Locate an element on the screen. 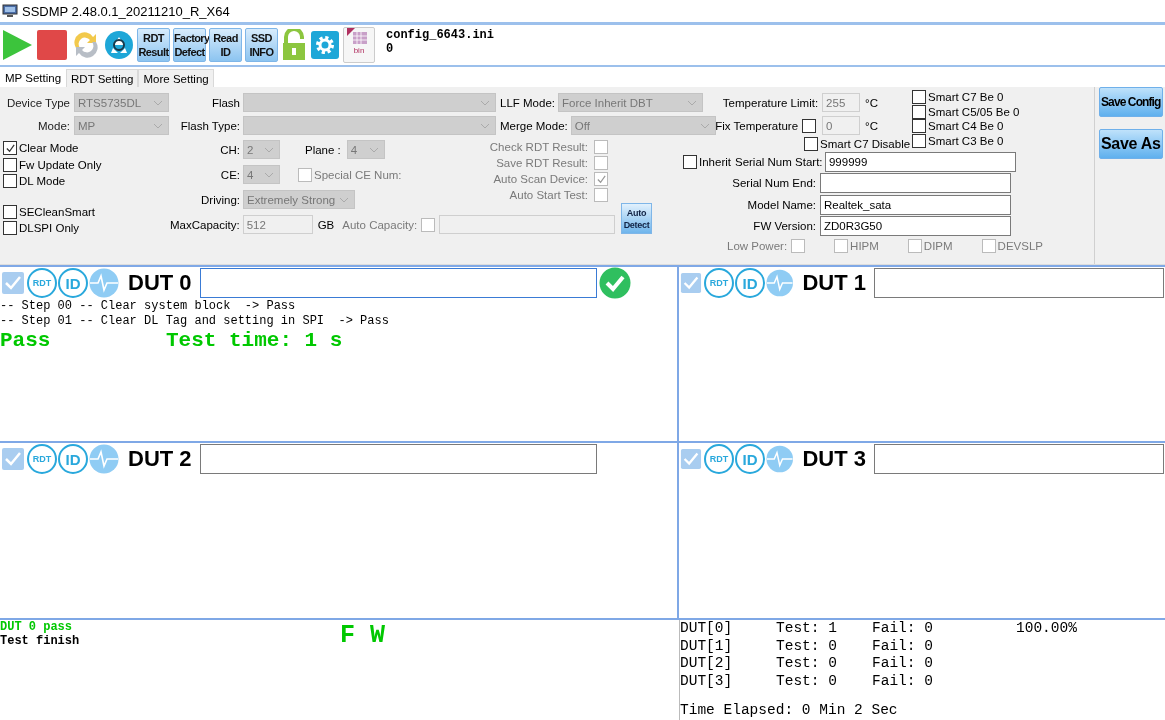 This screenshot has width=1165, height=720. tab: RDT Setting is located at coordinates (102, 78).